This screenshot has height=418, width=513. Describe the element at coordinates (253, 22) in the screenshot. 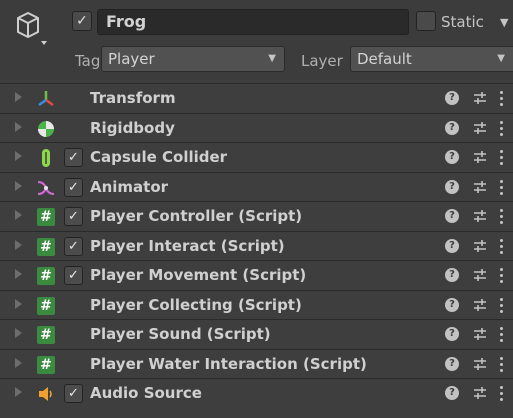

I see `object-name-field: Frog` at that location.